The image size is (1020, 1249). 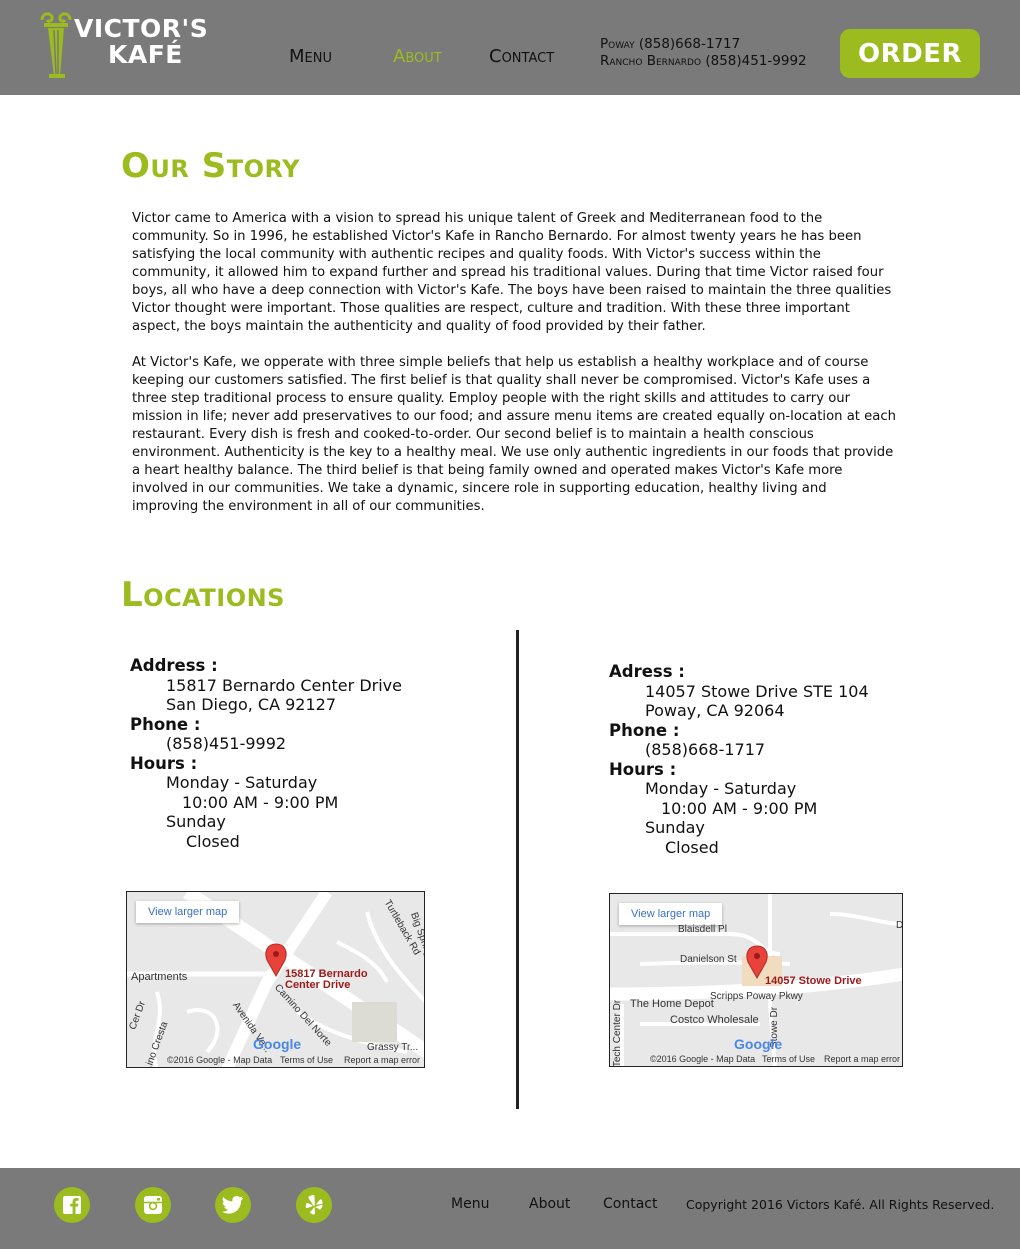 I want to click on footer-link-about: About, so click(x=549, y=1204).